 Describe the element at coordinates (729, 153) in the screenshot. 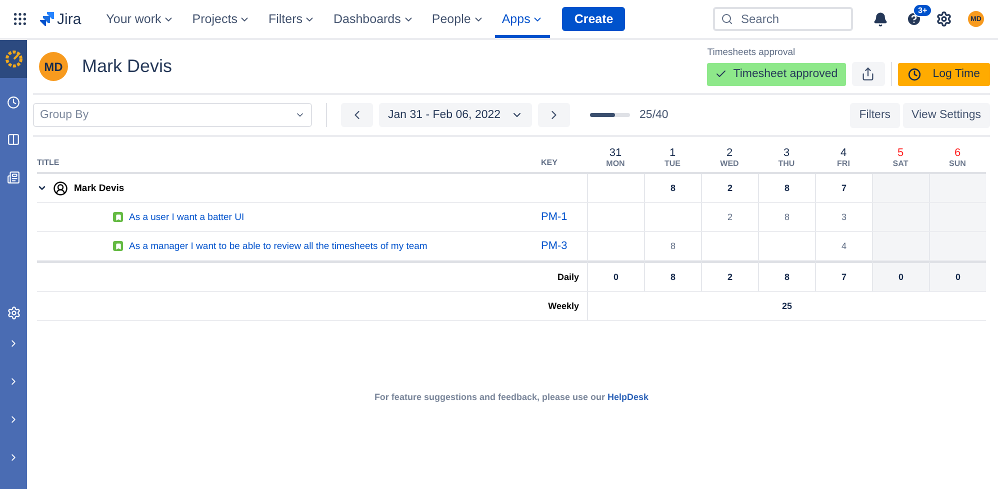

I see `day-date: 2` at that location.